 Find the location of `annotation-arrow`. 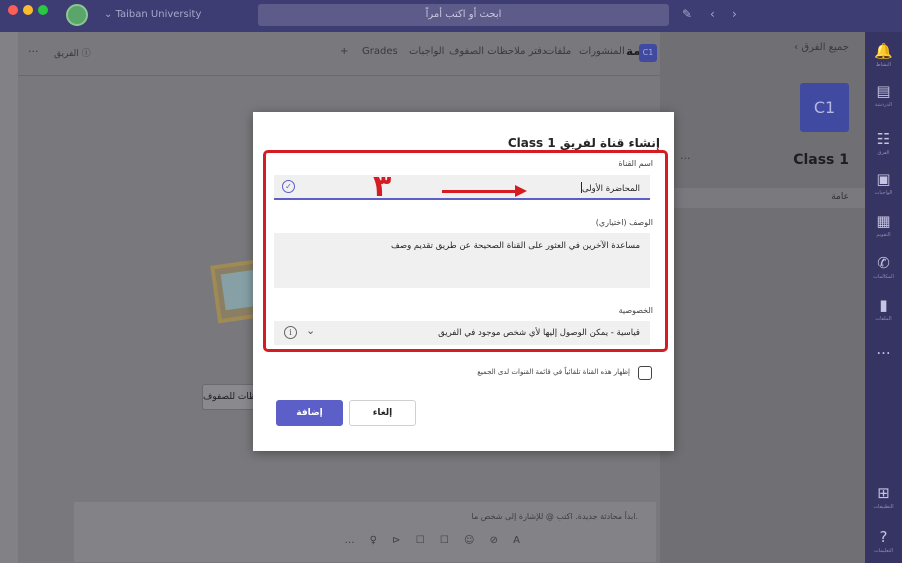

annotation-arrow is located at coordinates (481, 191).